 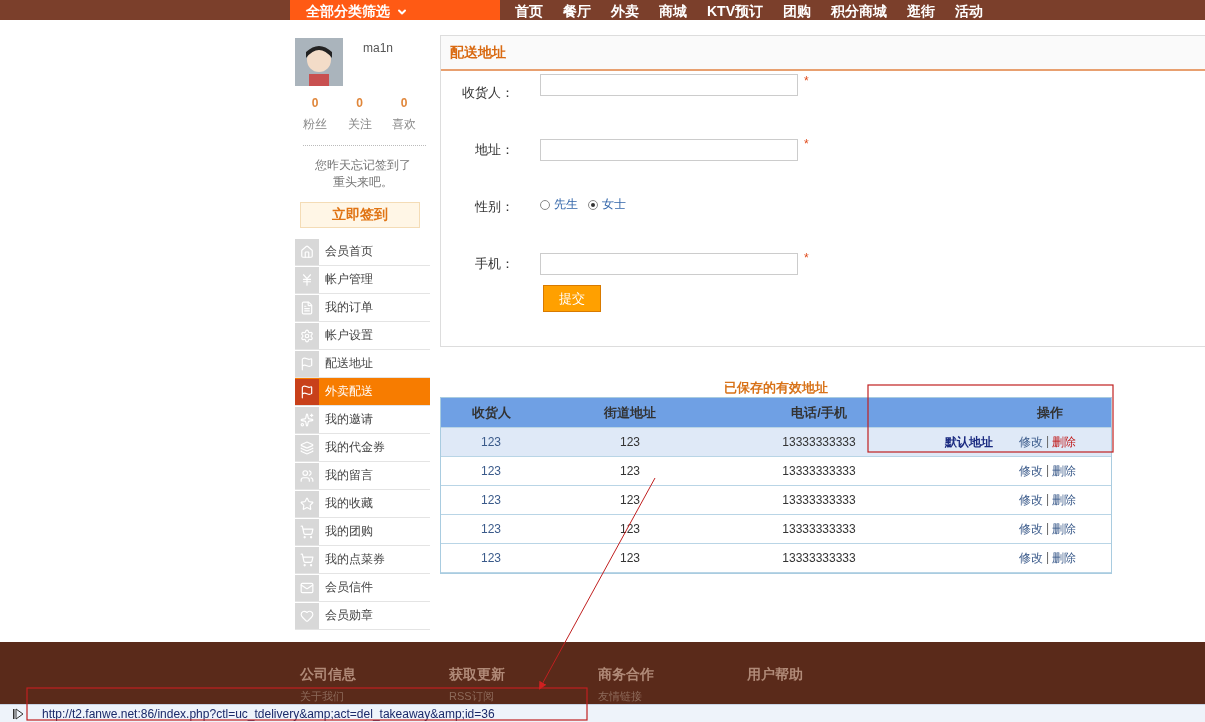 What do you see at coordinates (359, 124) in the screenshot?
I see `stat-label: 关注` at bounding box center [359, 124].